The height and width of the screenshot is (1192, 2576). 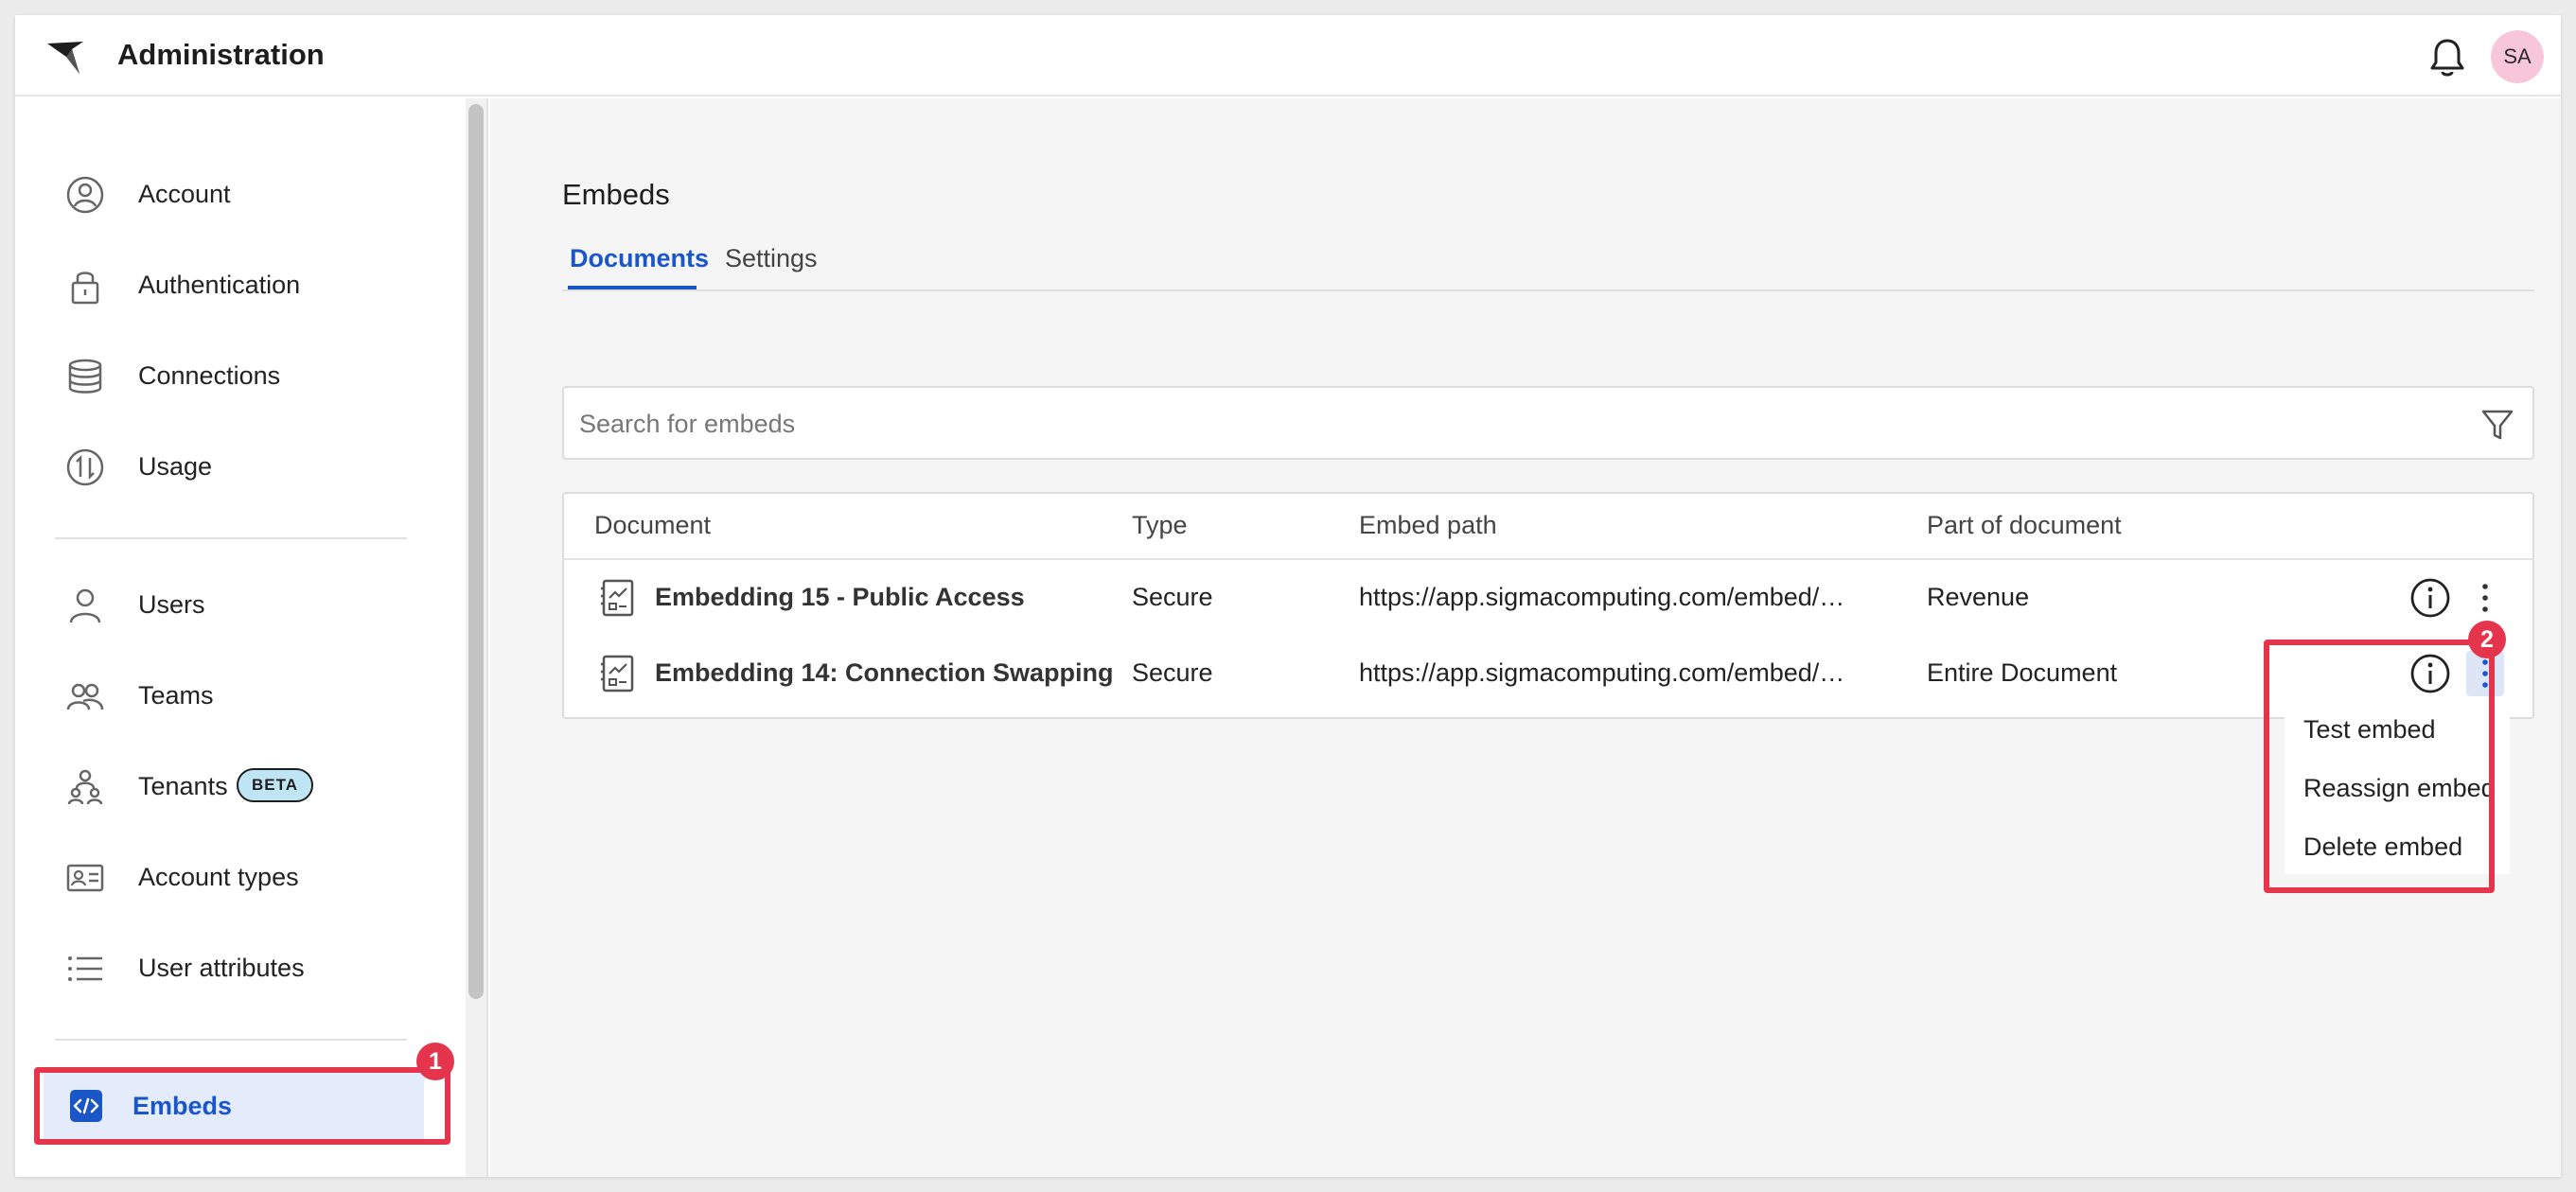 What do you see at coordinates (176, 695) in the screenshot?
I see `sidebar-item-label: Teams` at bounding box center [176, 695].